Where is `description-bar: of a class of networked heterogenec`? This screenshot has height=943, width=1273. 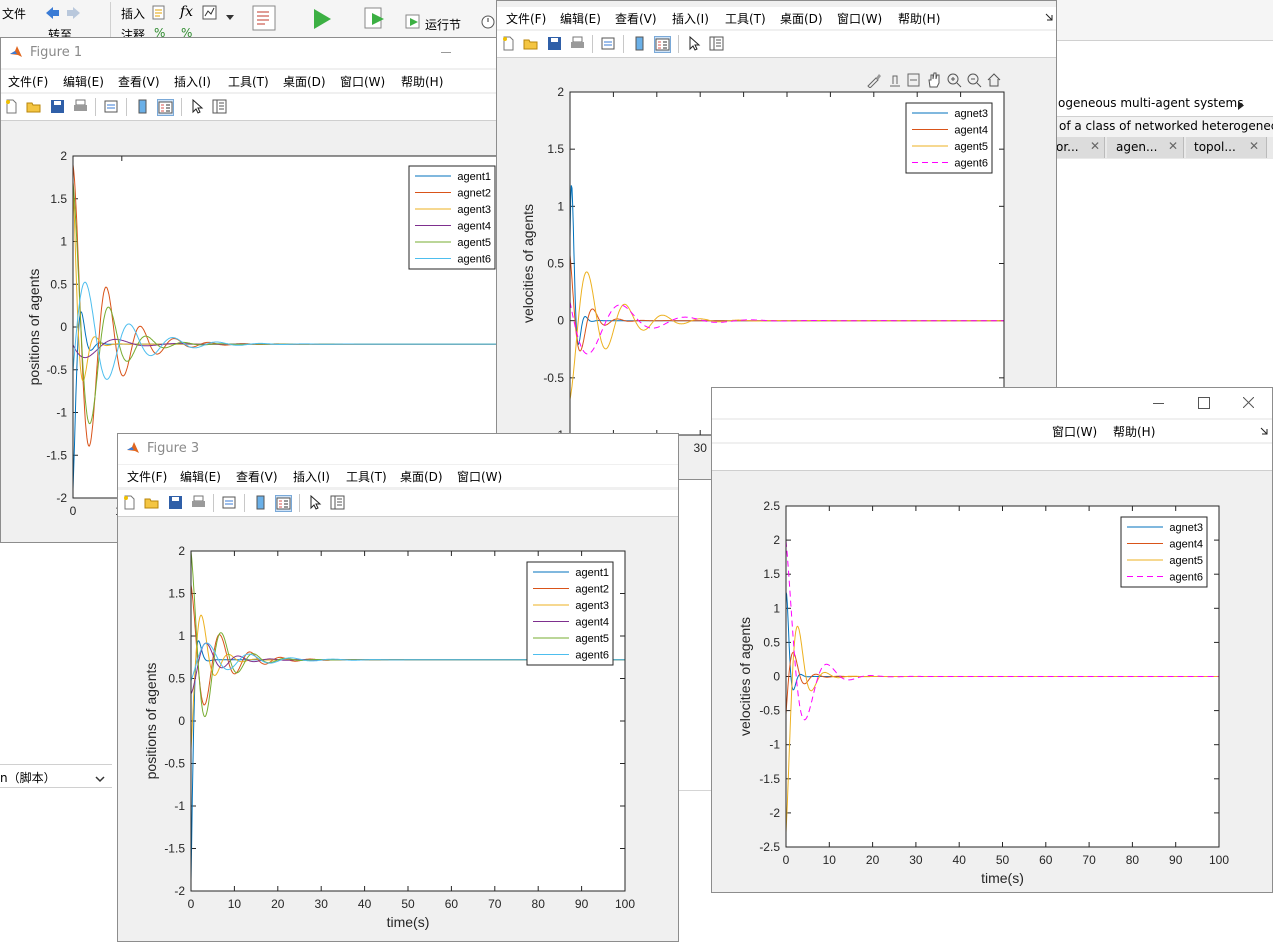
description-bar: of a class of networked heterogenec is located at coordinates (1164, 127).